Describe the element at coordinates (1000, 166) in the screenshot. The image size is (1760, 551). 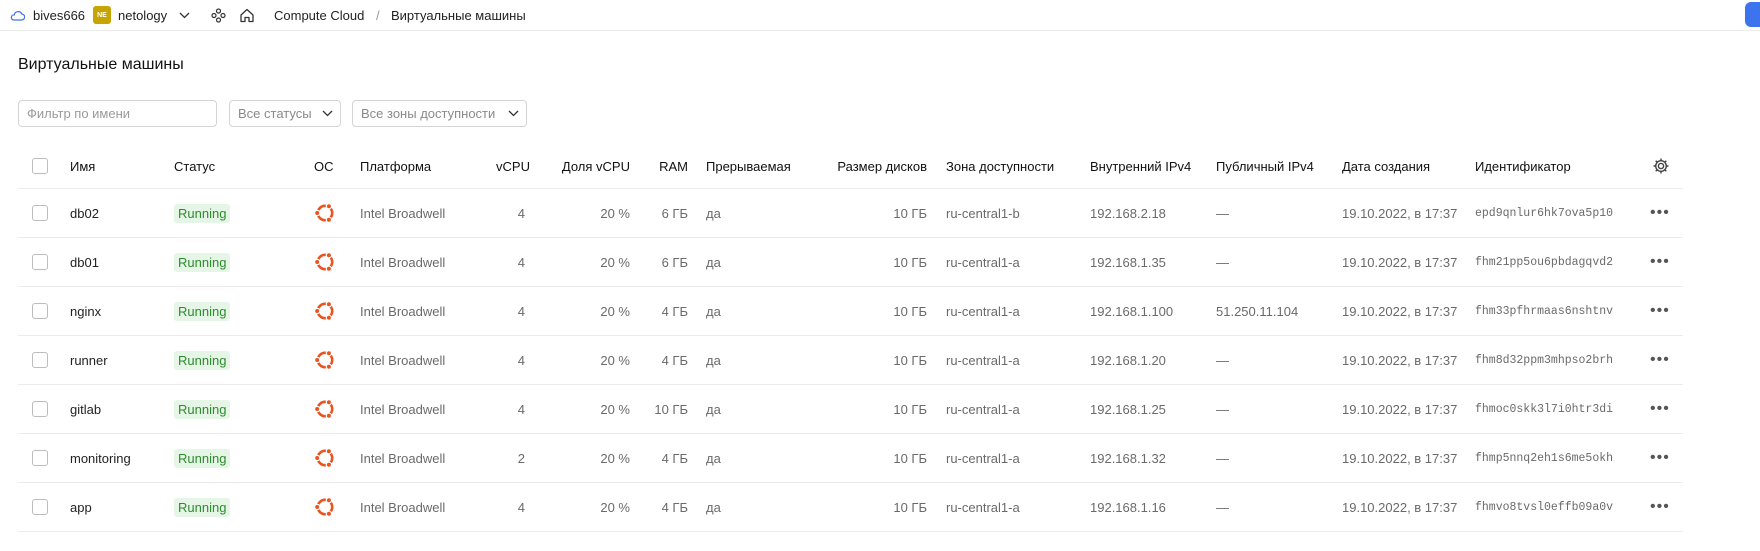
I see `col-header-zone: Зона доступности` at that location.